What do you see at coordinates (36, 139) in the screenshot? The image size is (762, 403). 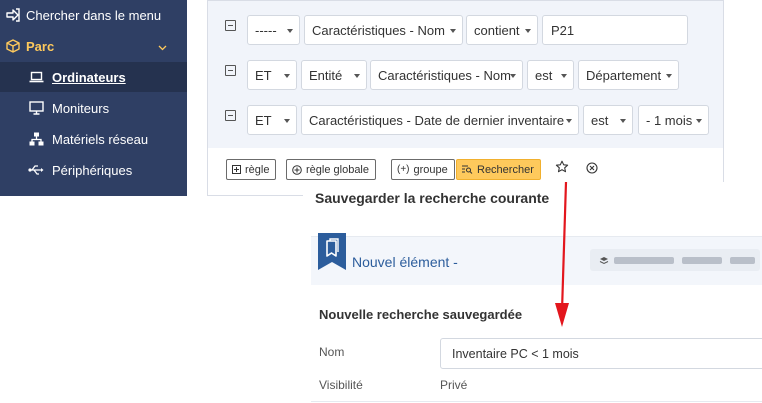 I see `network-icon` at bounding box center [36, 139].